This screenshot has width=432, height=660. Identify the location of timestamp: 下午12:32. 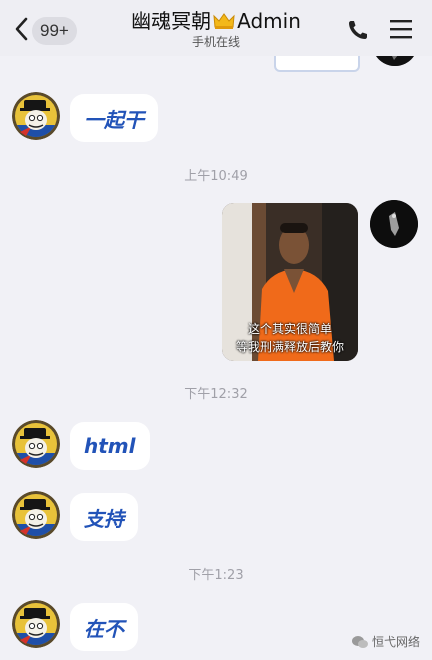
(216, 394).